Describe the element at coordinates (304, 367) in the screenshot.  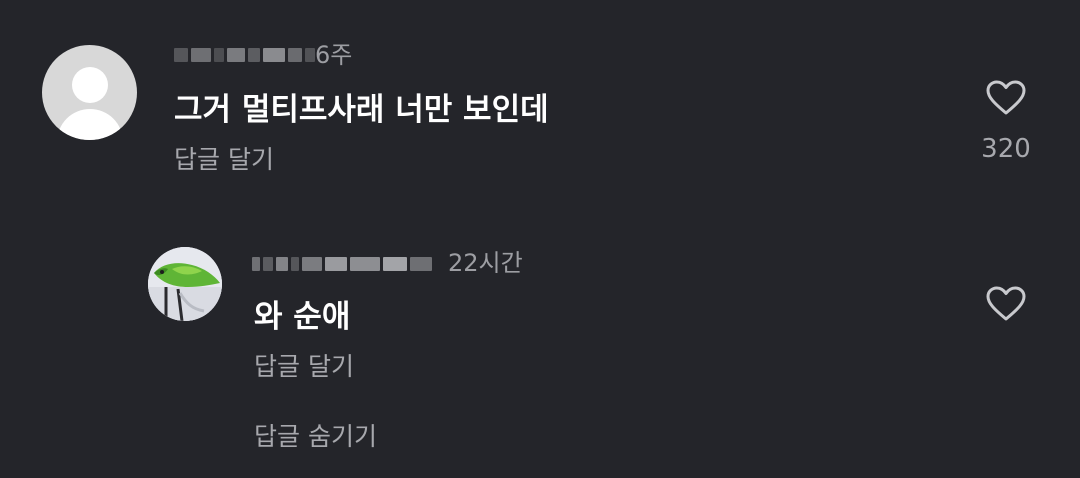
I see `reply-reply-button: 답글 달기` at that location.